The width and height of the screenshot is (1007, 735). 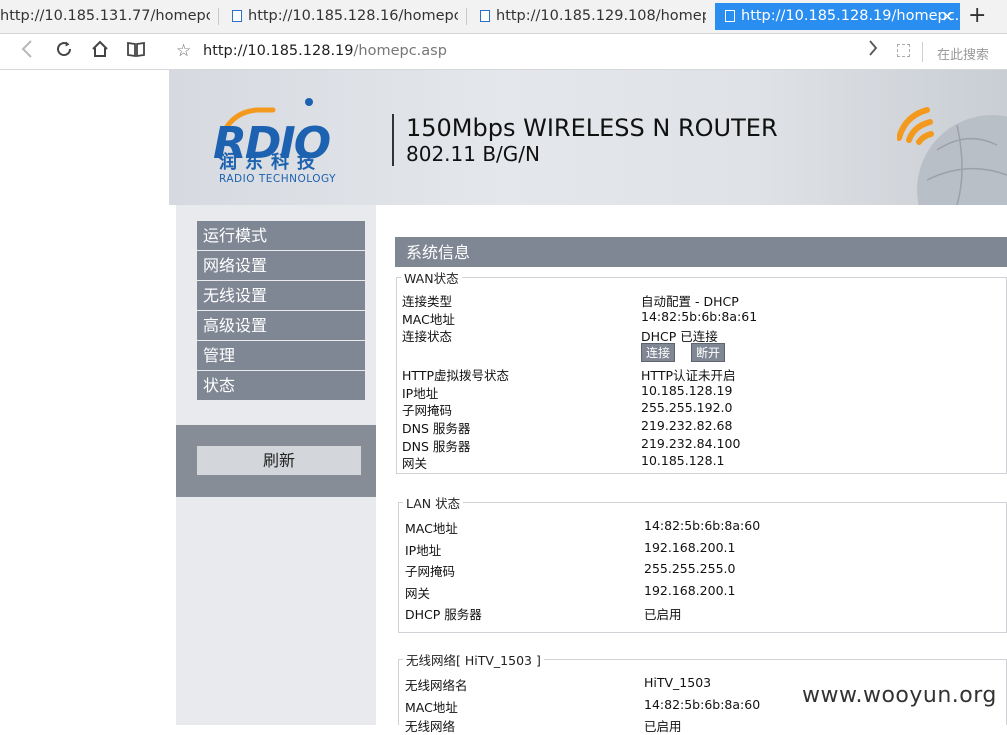 What do you see at coordinates (353, 16) in the screenshot?
I see `tab-label: http://10.185.128.16/homepc.asp` at bounding box center [353, 16].